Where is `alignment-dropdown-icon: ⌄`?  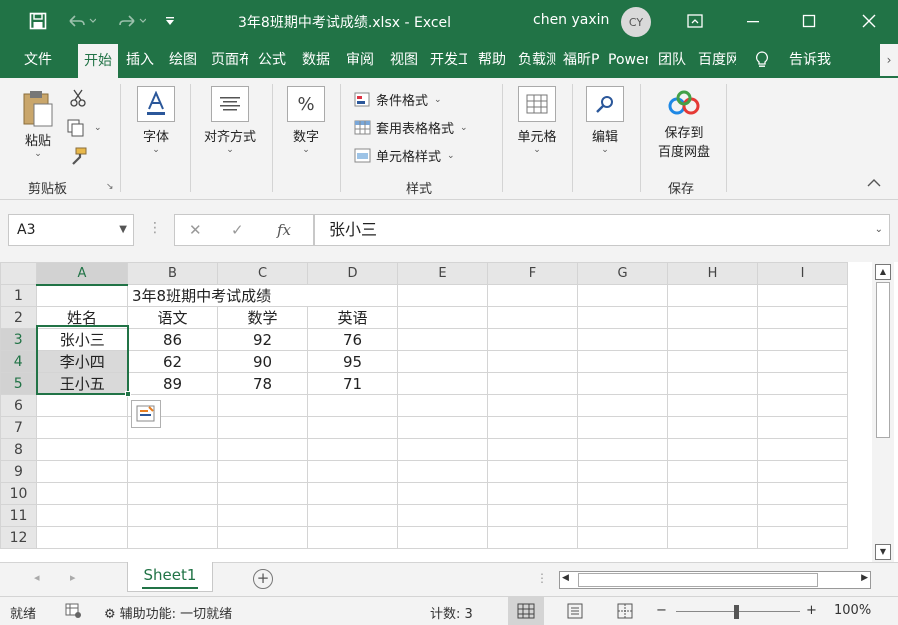 alignment-dropdown-icon: ⌄ is located at coordinates (230, 150).